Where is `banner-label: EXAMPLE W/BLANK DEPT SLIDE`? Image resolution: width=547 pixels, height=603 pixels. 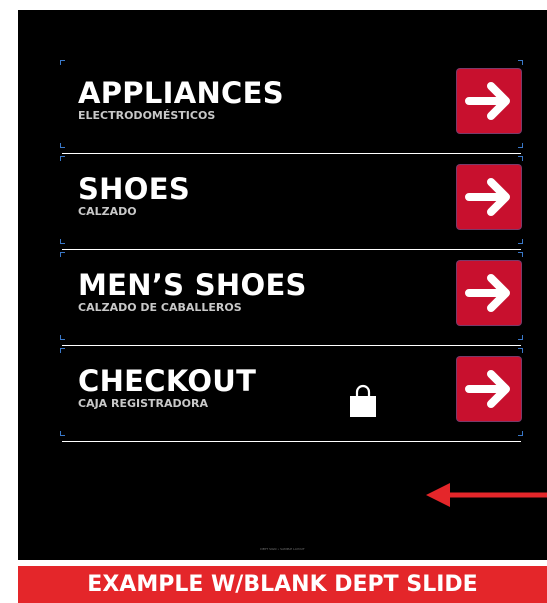
banner-label: EXAMPLE W/BLANK DEPT SLIDE is located at coordinates (282, 584).